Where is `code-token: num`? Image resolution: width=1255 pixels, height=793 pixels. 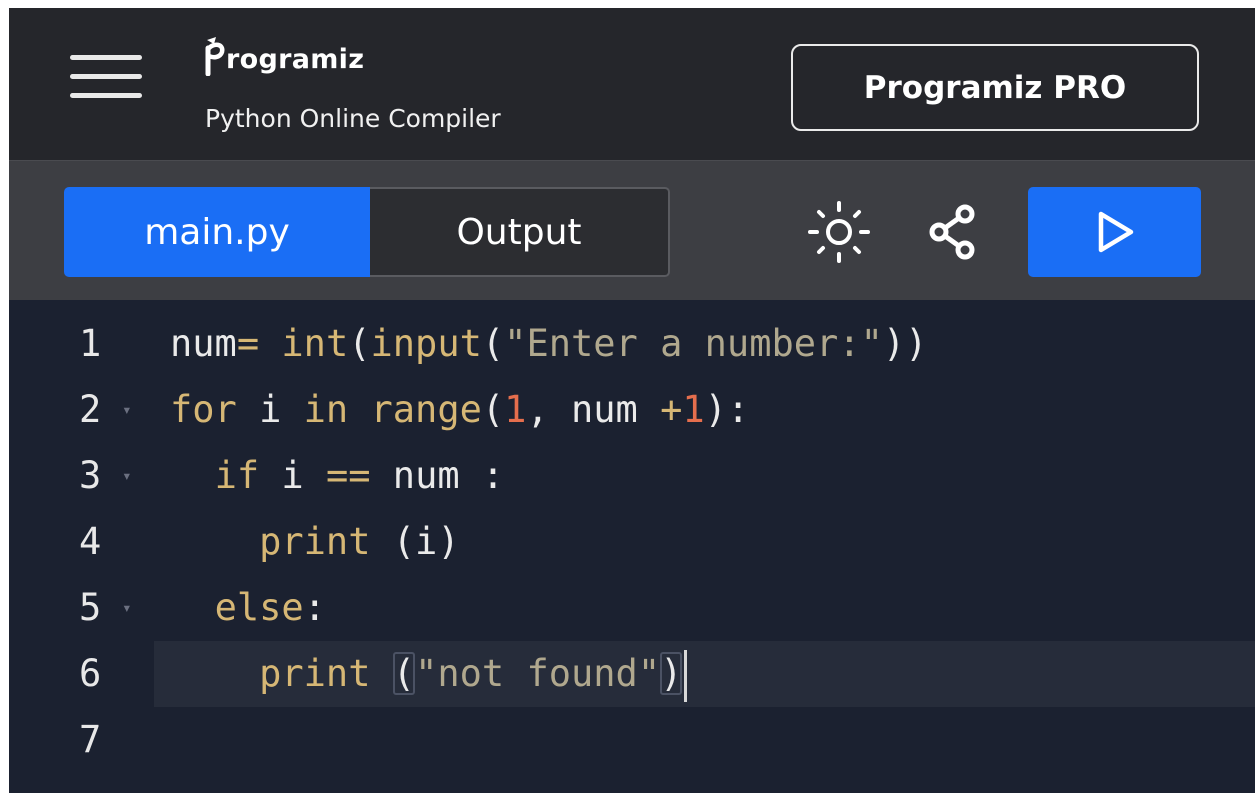 code-token: num is located at coordinates (203, 343).